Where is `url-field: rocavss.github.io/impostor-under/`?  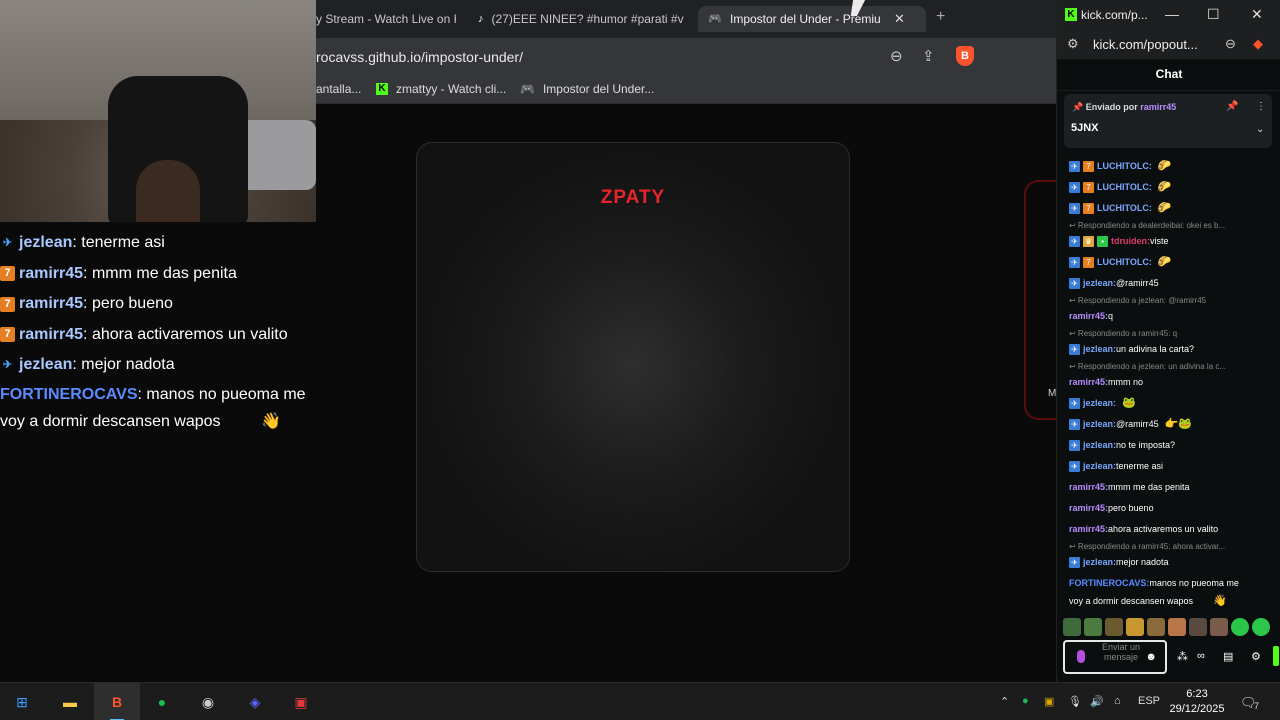
url-field: rocavss.github.io/impostor-under/ is located at coordinates (419, 57).